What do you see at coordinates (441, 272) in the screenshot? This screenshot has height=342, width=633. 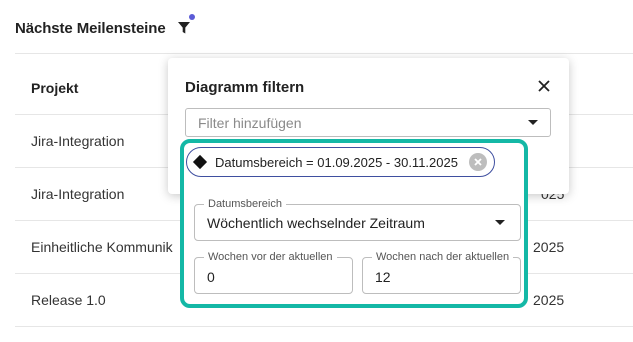 I see `weeks-after-input: Wochen nach der aktuellen 12` at bounding box center [441, 272].